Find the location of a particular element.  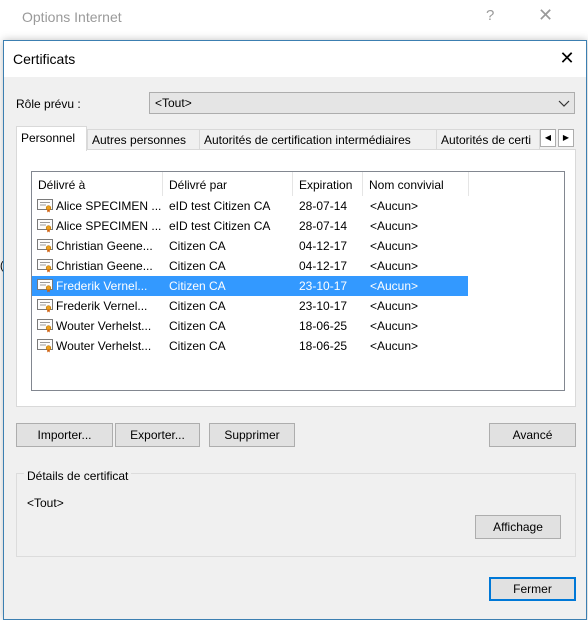

intended-role-select: <Tout> is located at coordinates (362, 103).